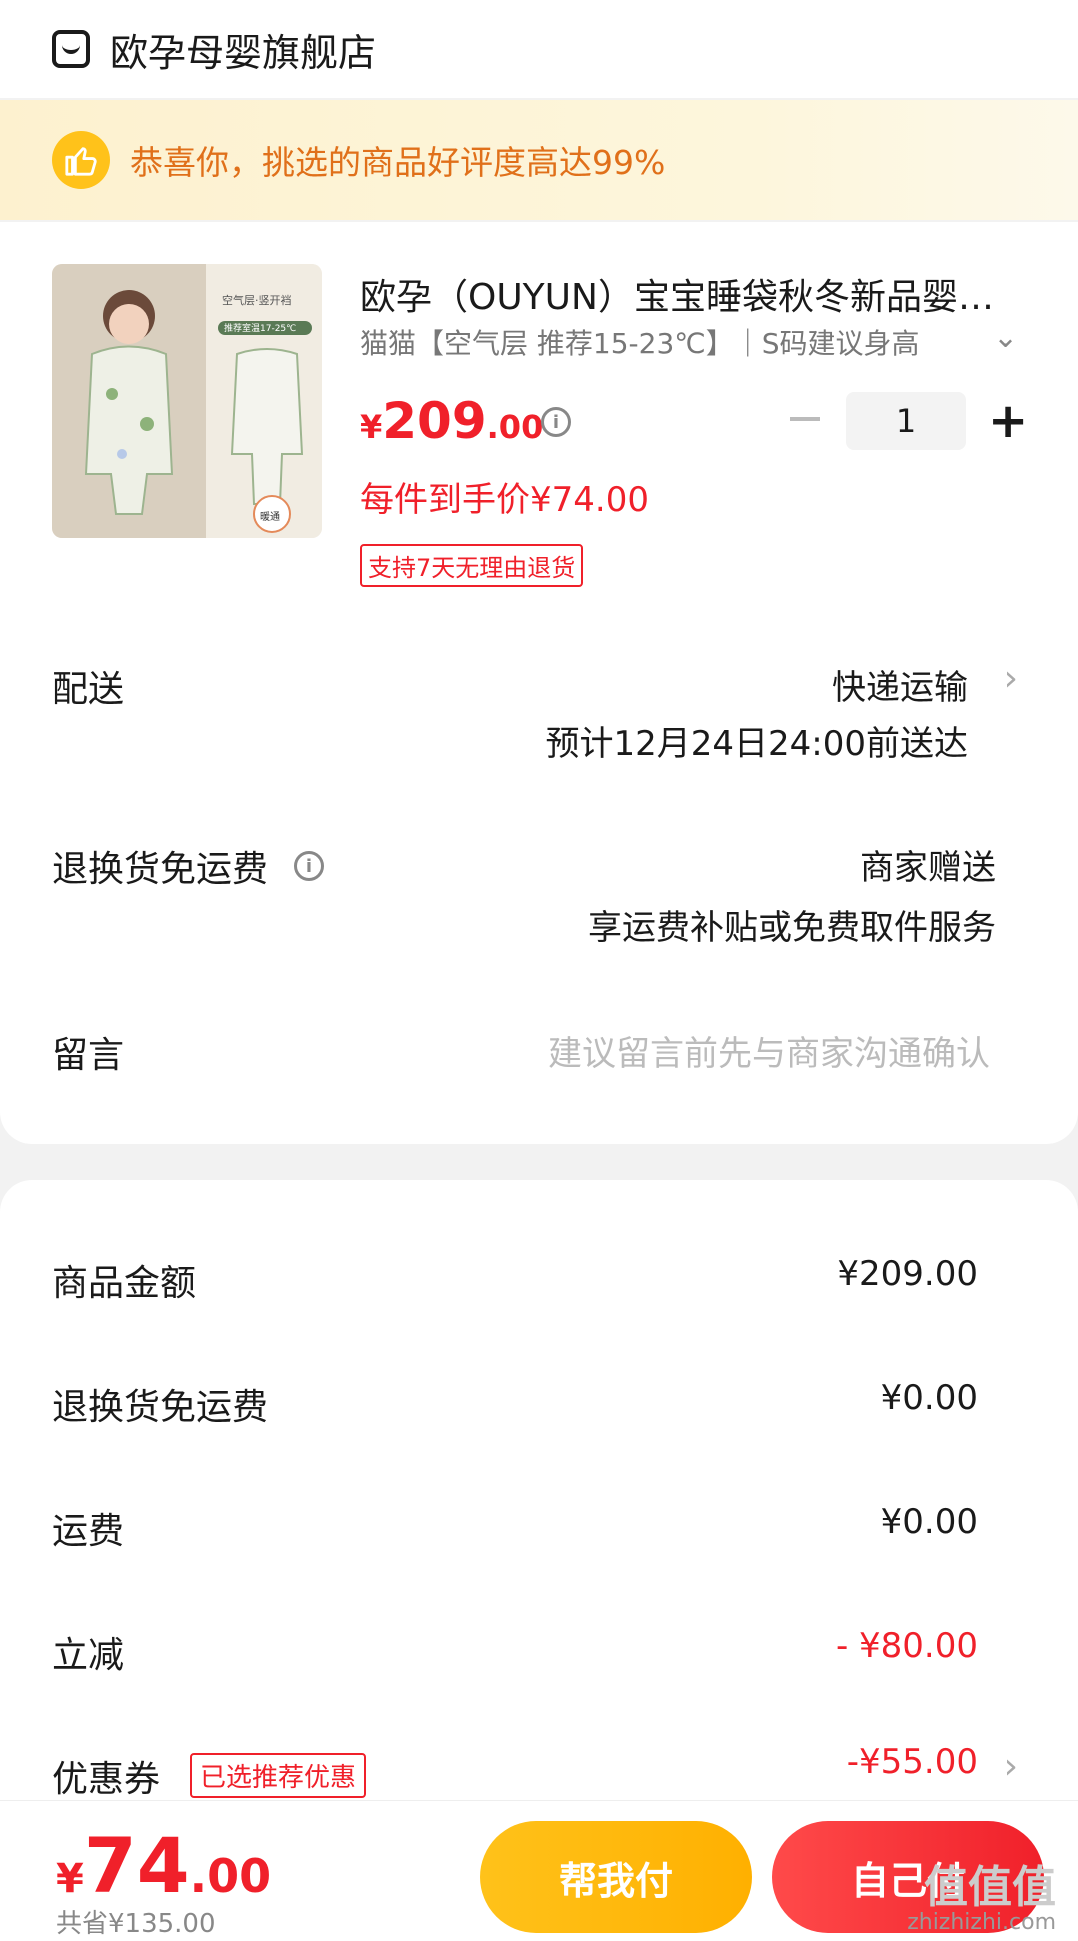 Image resolution: width=1078 pixels, height=1941 pixels. Describe the element at coordinates (929, 1522) in the screenshot. I see `summary-value-shipping: ¥0.00` at that location.